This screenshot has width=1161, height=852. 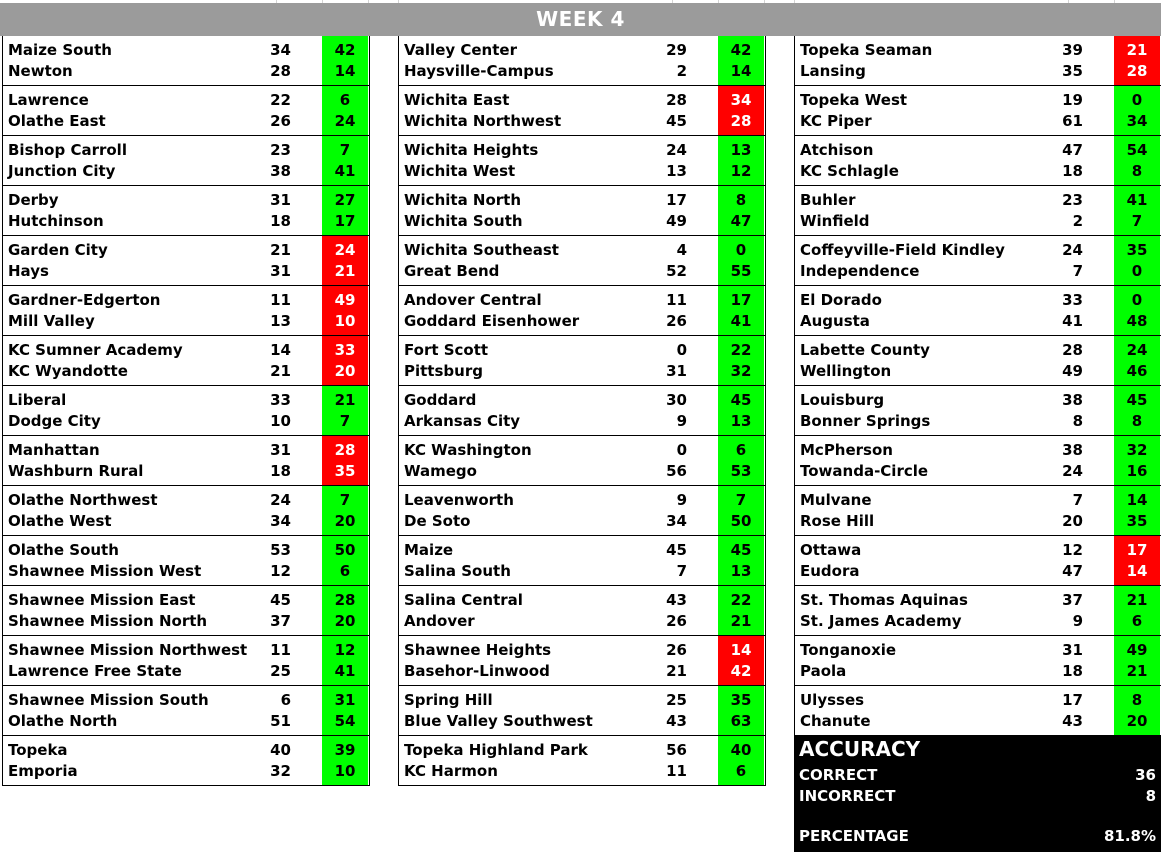 What do you see at coordinates (463, 200) in the screenshot?
I see `team-name: Wichita North` at bounding box center [463, 200].